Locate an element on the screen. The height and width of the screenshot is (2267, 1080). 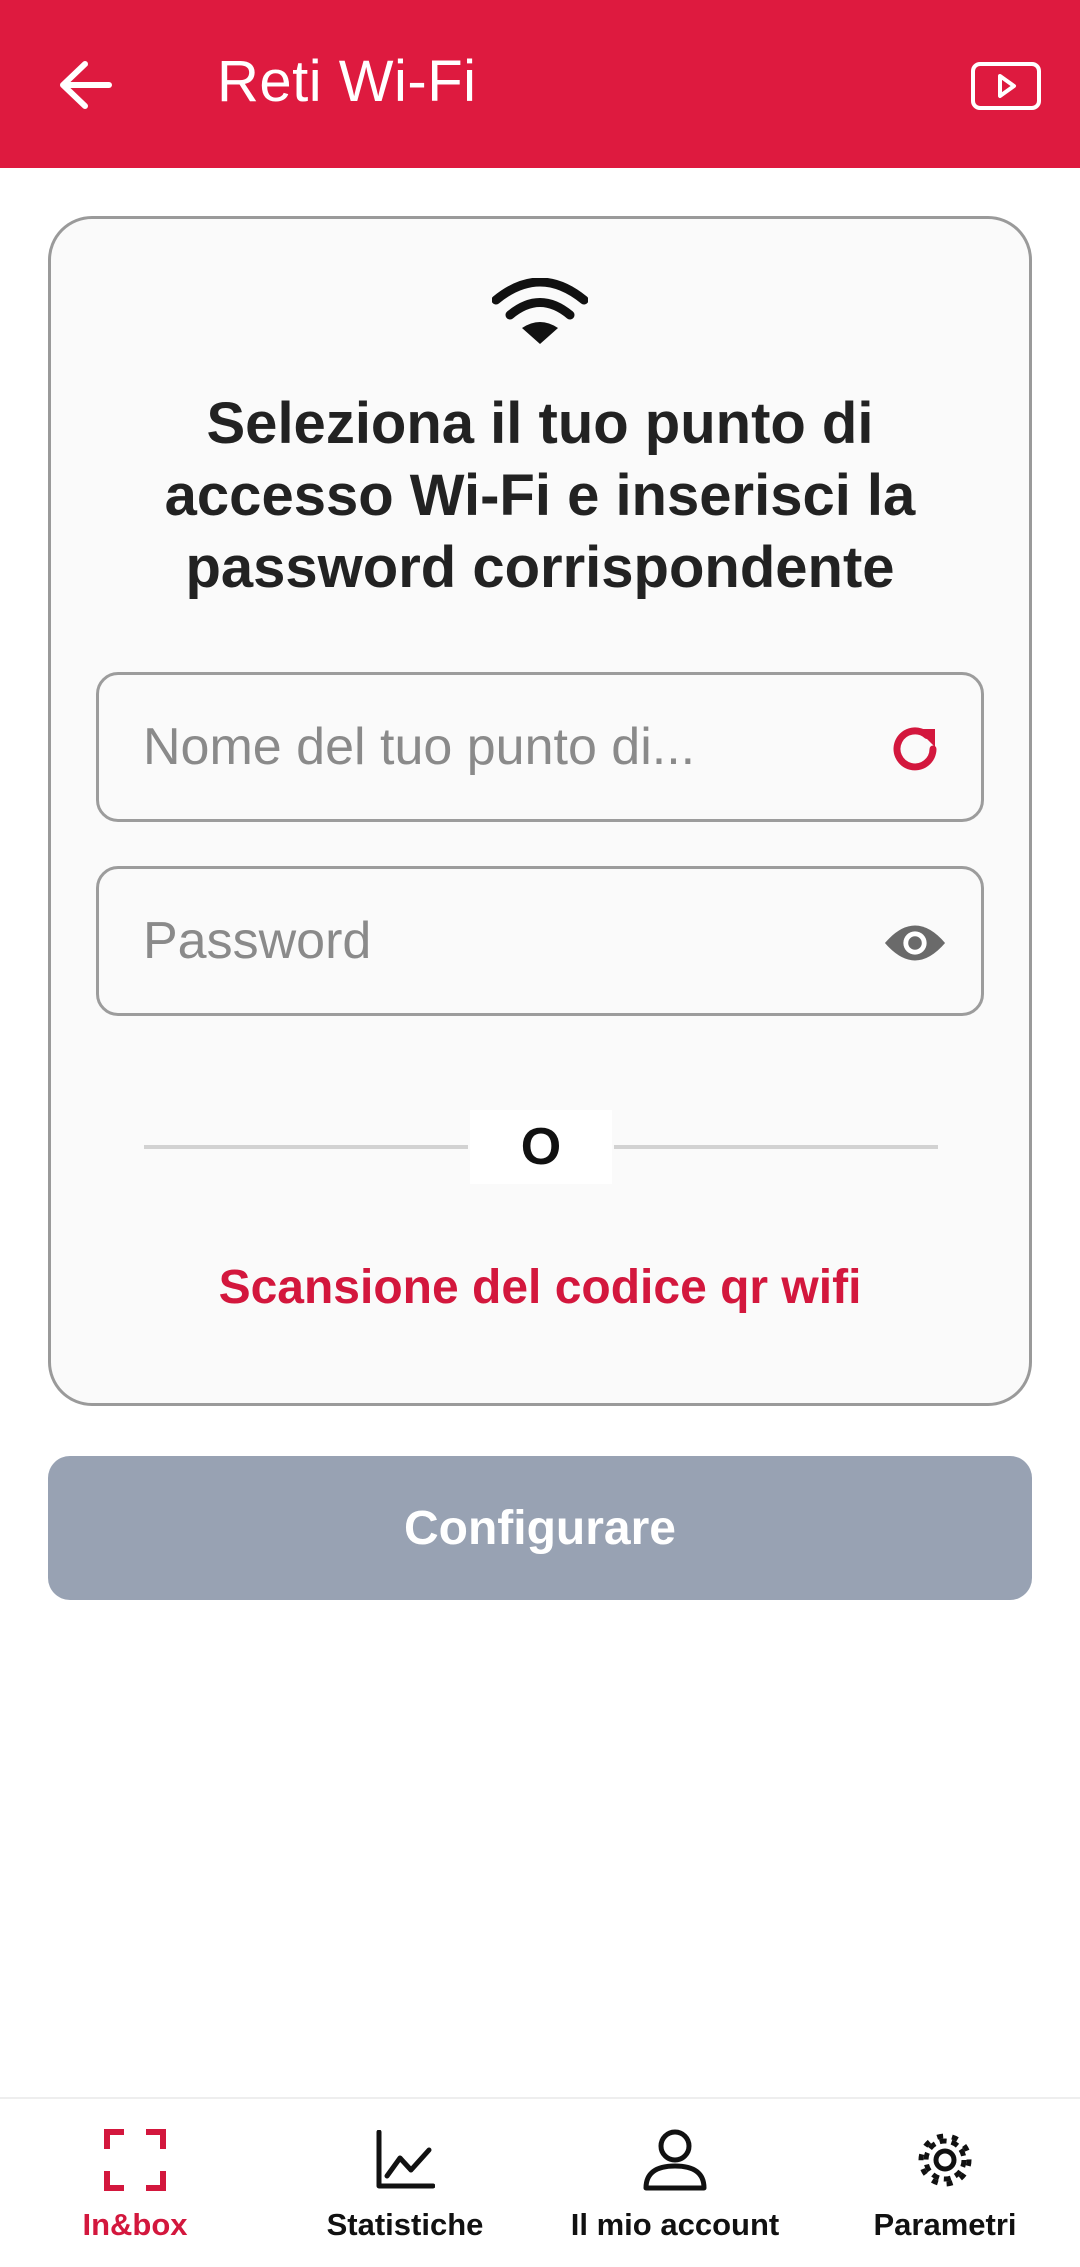
refresh-icon is located at coordinates (915, 749).